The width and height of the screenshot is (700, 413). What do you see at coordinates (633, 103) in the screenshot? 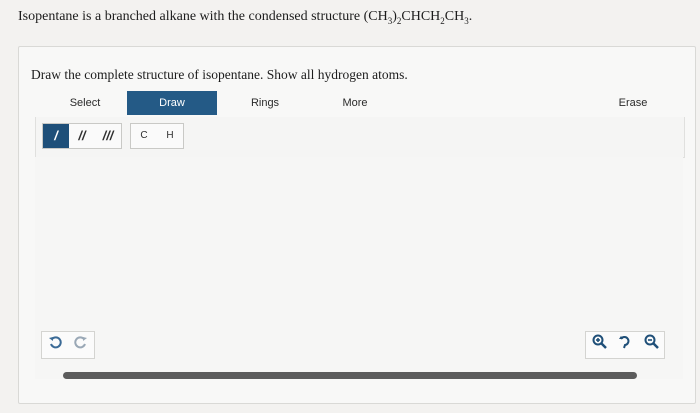
I see `tab-erase: Erase` at bounding box center [633, 103].